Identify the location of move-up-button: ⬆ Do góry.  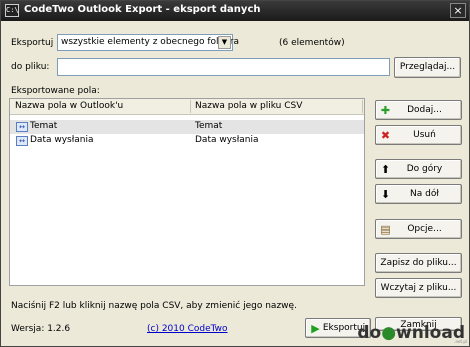
(418, 169).